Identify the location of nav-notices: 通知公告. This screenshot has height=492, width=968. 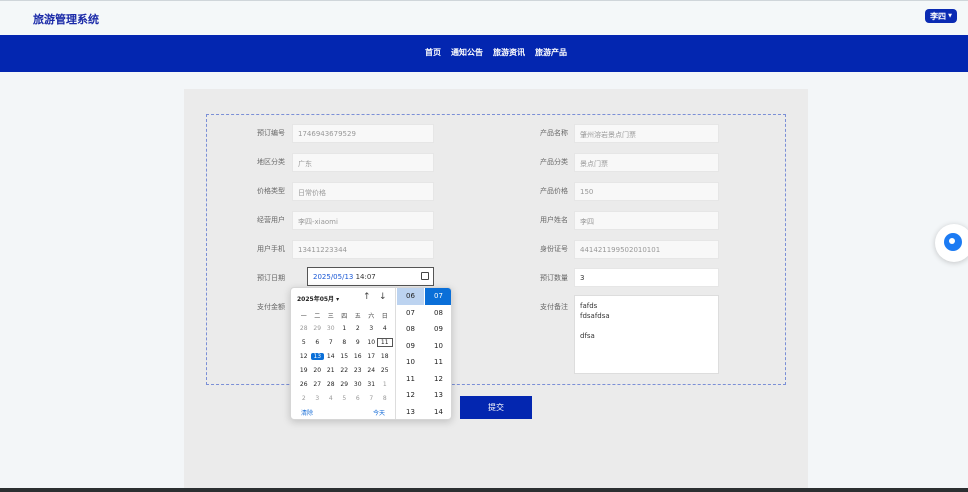
(467, 52).